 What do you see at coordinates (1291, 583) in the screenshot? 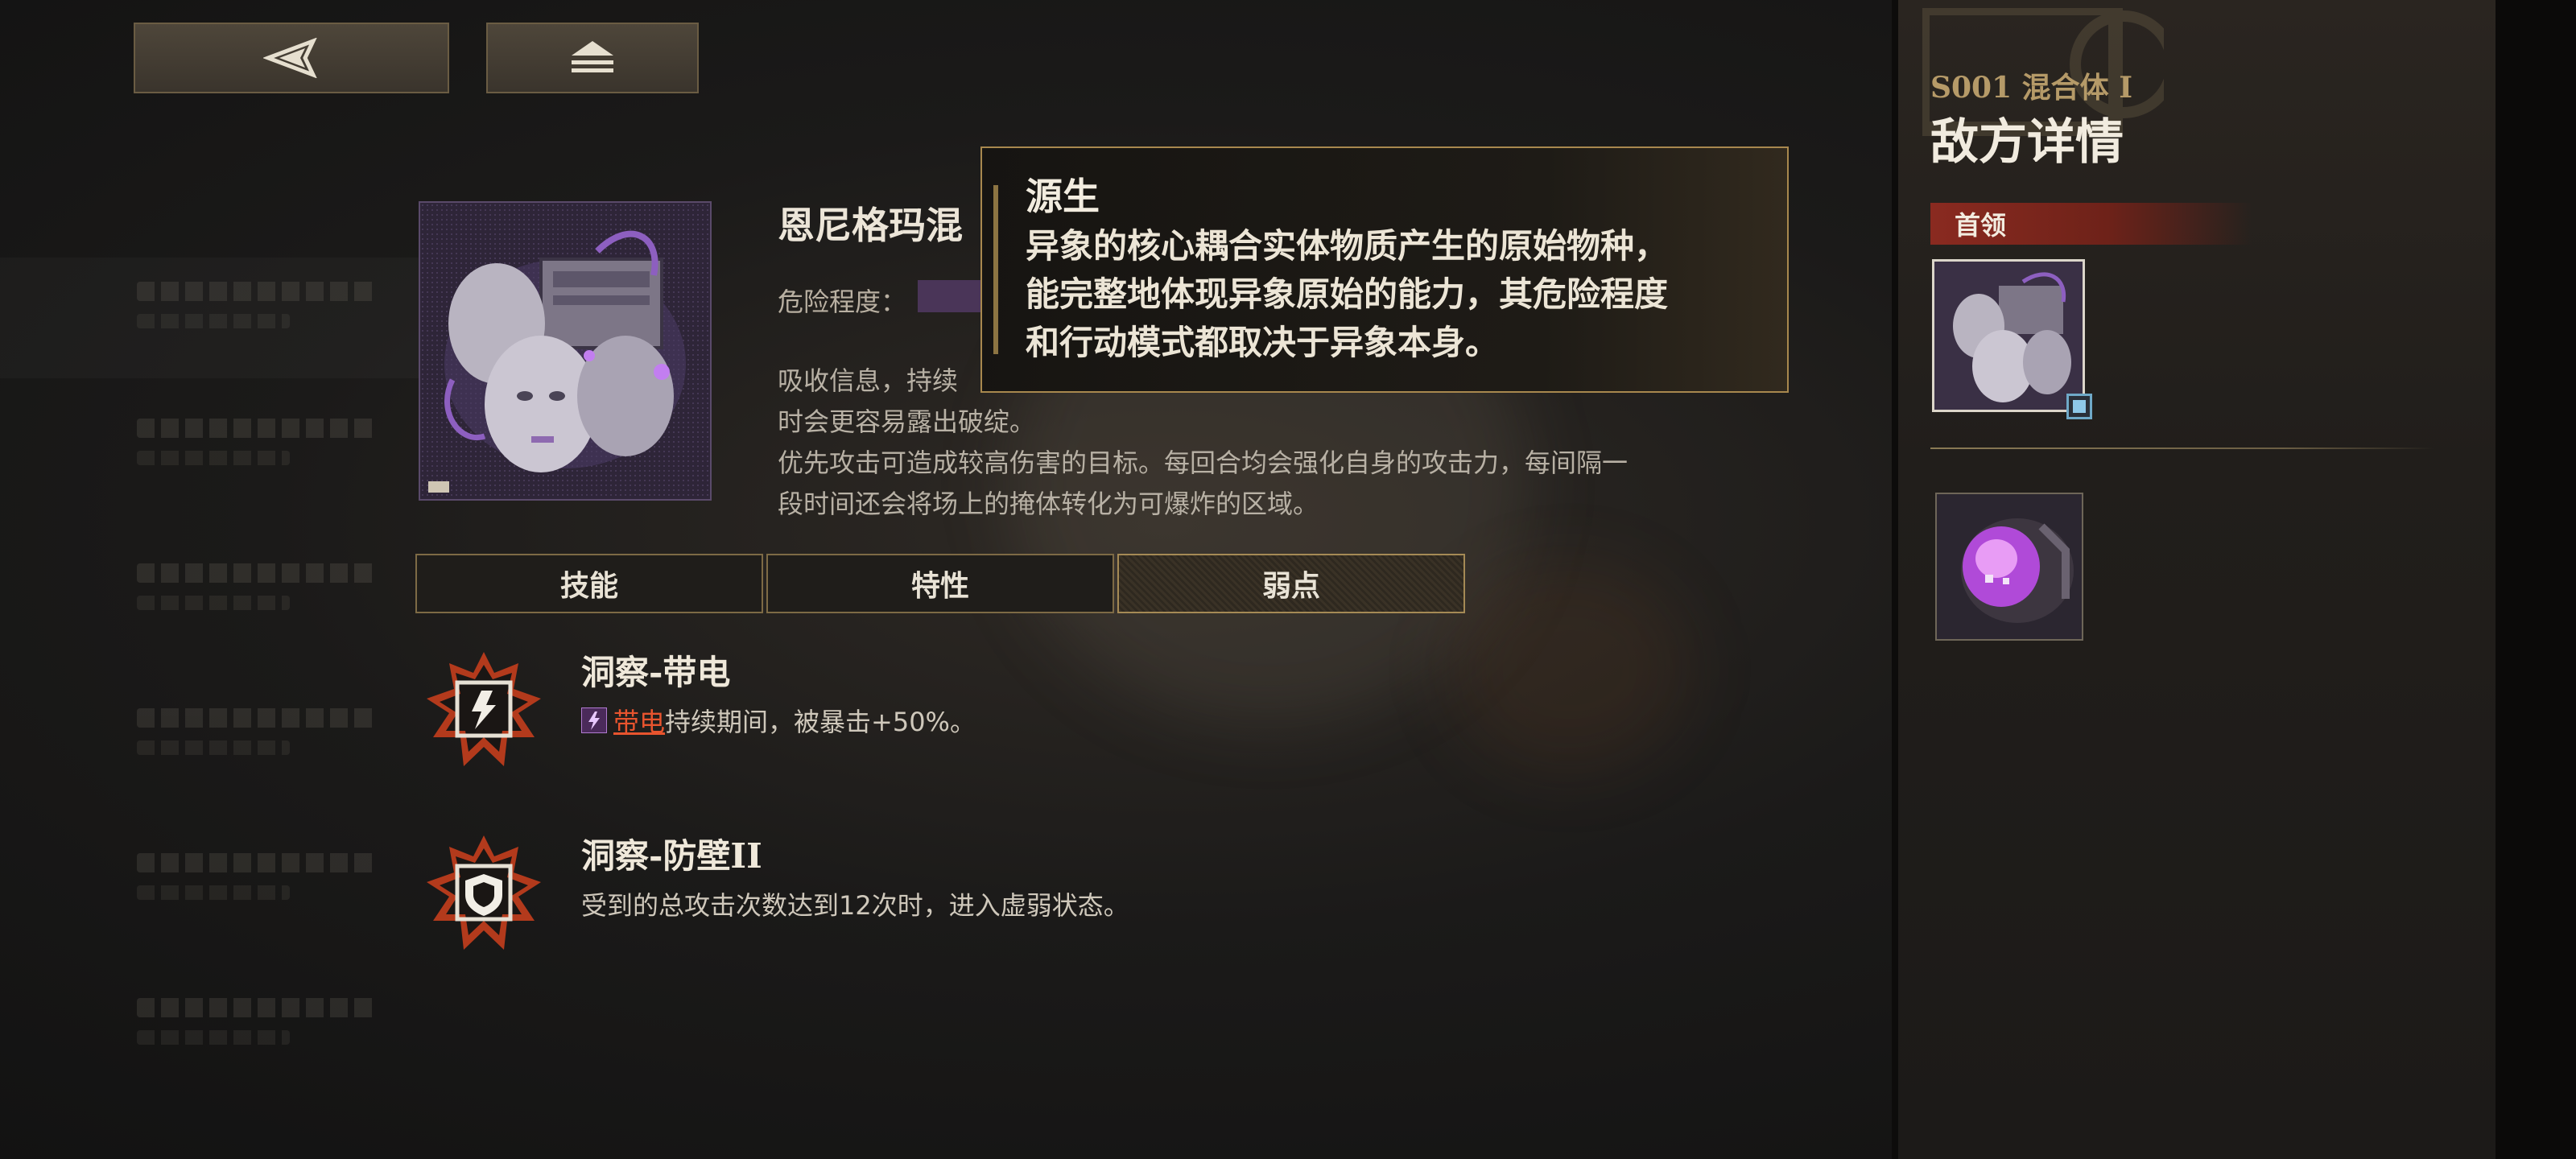
I see `tab-weakness: 弱点` at bounding box center [1291, 583].